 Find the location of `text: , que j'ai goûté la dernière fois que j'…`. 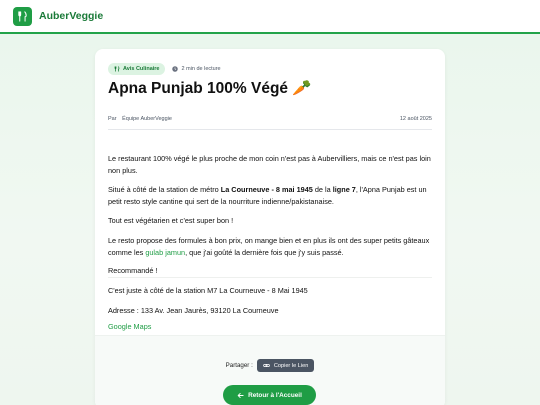

text: , que j'ai goûté la dernière fois que j'… is located at coordinates (264, 253).